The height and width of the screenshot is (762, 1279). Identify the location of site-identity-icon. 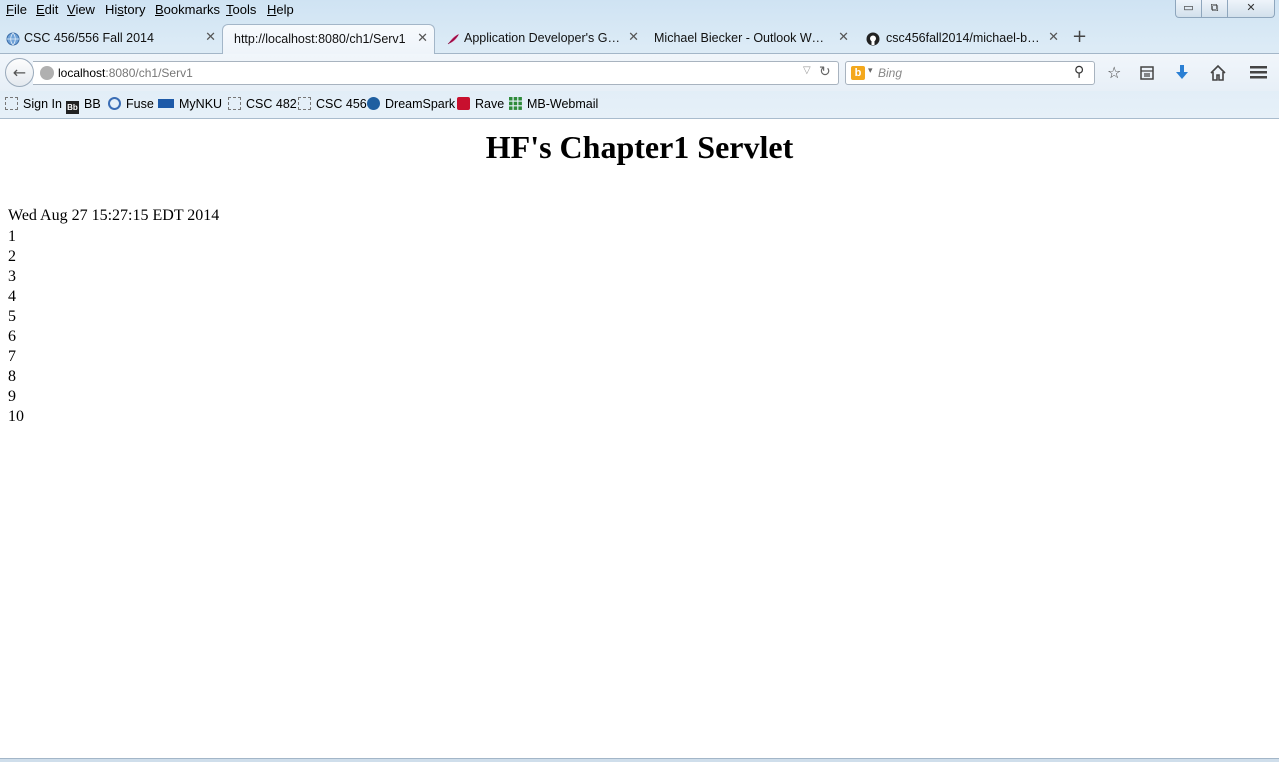
(47, 73).